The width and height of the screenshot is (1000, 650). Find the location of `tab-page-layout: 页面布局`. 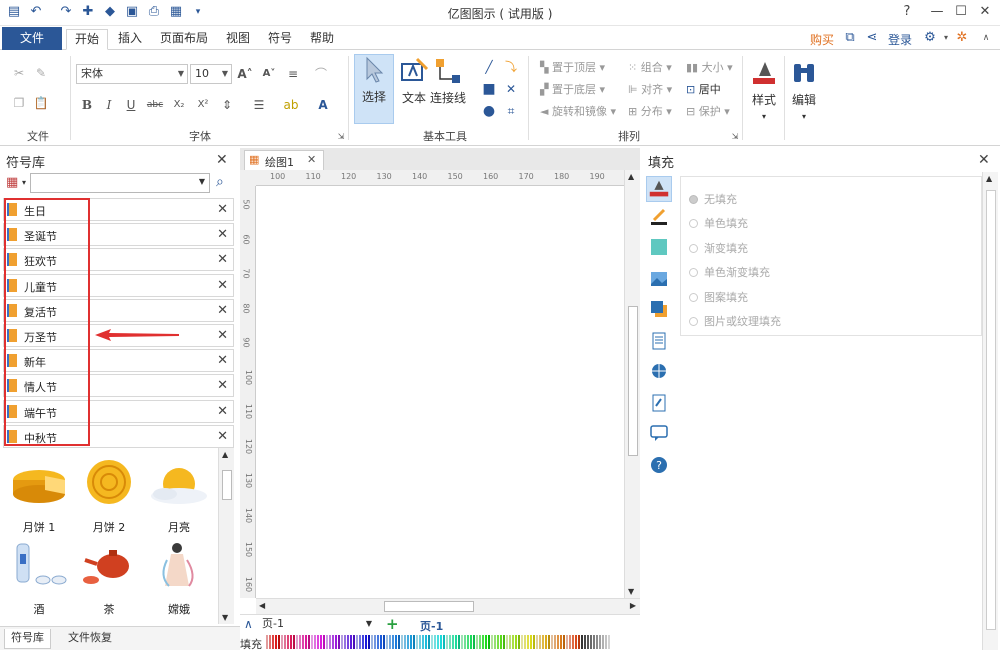

tab-page-layout: 页面布局 is located at coordinates (184, 39).